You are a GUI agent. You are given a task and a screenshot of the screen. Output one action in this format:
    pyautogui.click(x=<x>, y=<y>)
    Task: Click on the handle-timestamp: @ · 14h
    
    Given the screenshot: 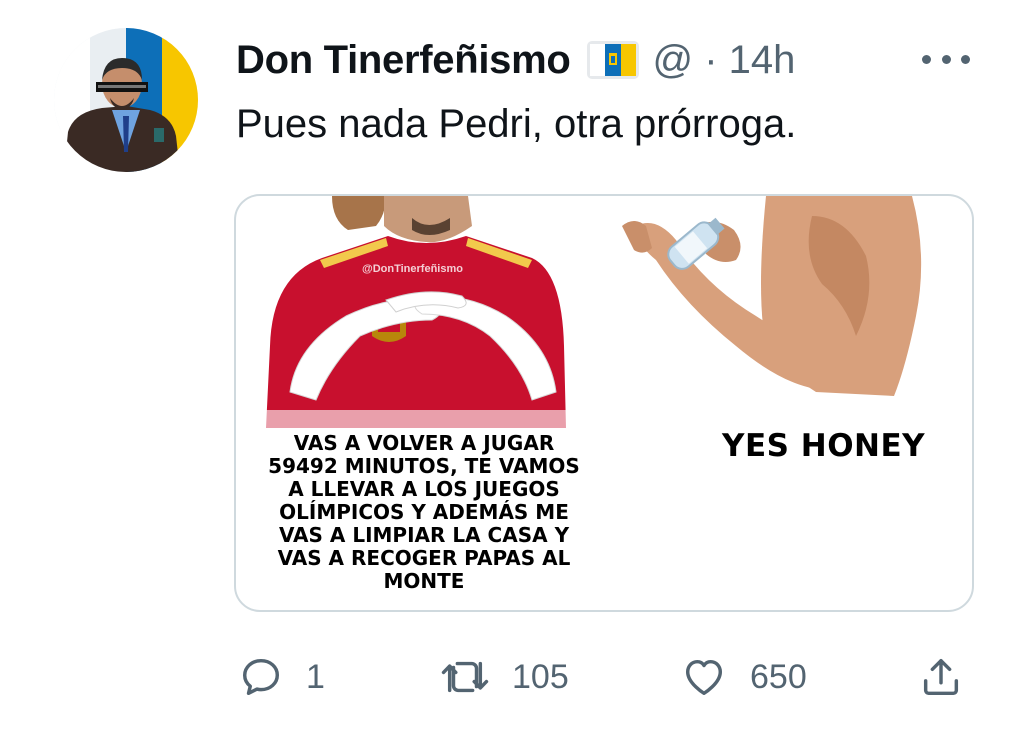 What is the action you would take?
    pyautogui.click(x=724, y=60)
    